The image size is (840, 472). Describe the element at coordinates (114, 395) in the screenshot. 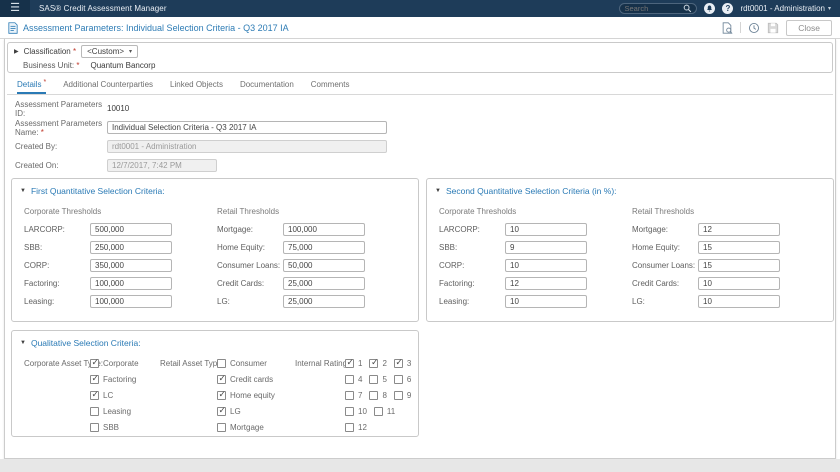

I see `checkbox-option: LC` at that location.